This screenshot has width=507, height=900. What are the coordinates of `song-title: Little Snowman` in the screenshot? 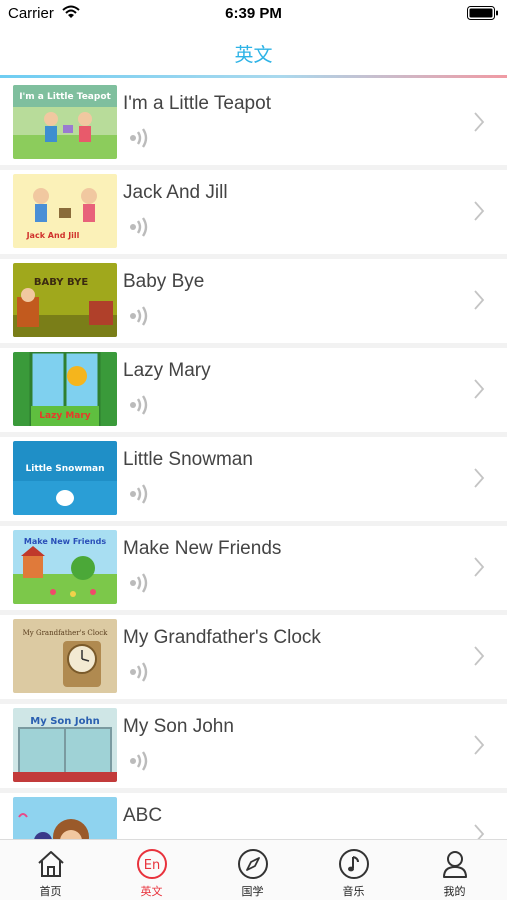 It's located at (188, 459).